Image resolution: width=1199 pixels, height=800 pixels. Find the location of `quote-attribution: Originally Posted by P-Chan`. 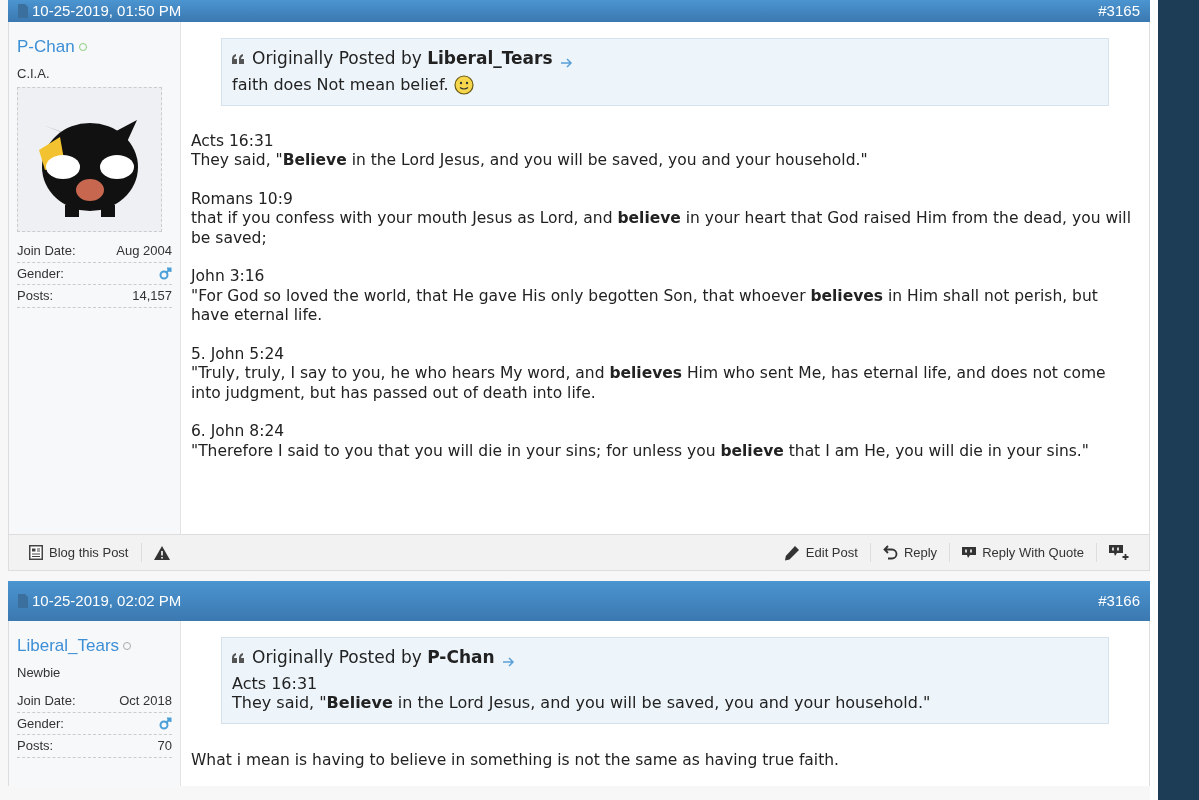

quote-attribution: Originally Posted by P-Chan is located at coordinates (373, 658).